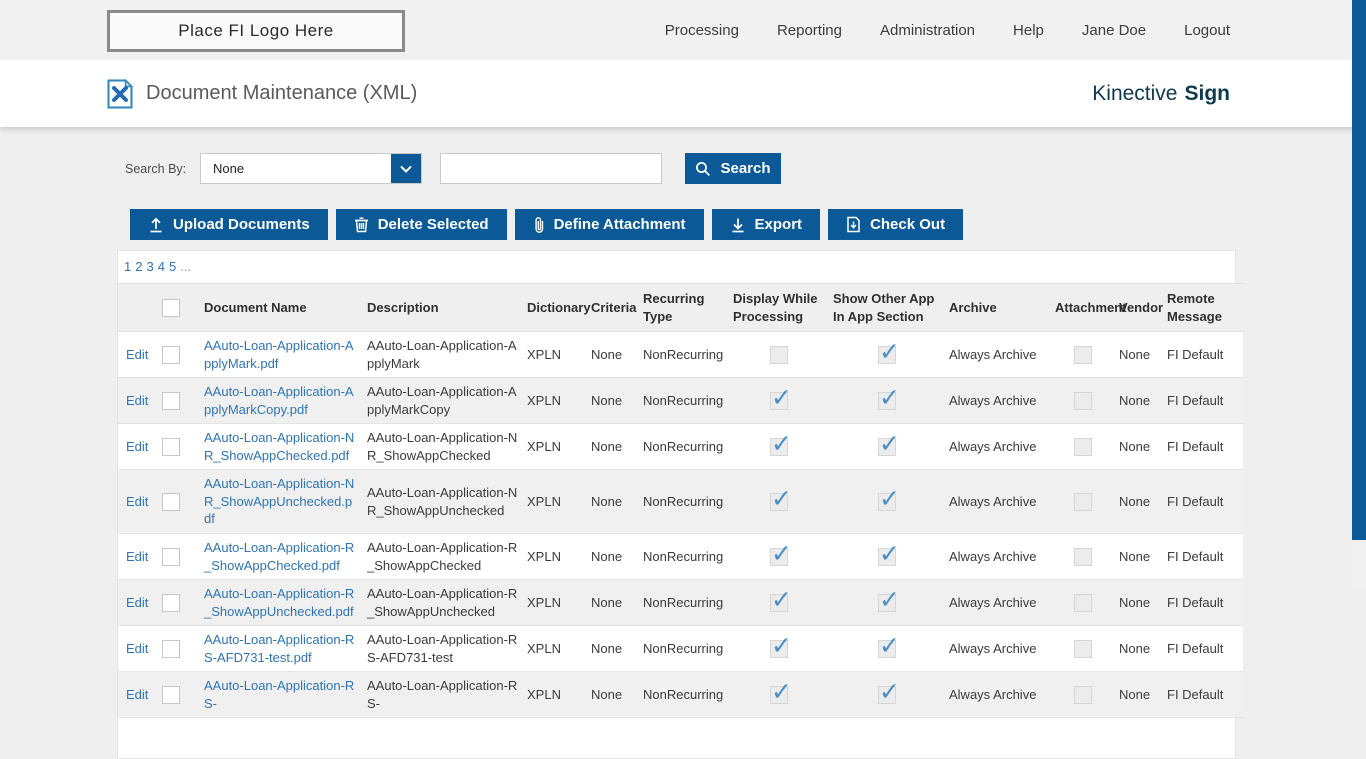  What do you see at coordinates (279, 354) in the screenshot?
I see `document-name-link: AAuto-Loan-Application-ApplyMark.pdf` at bounding box center [279, 354].